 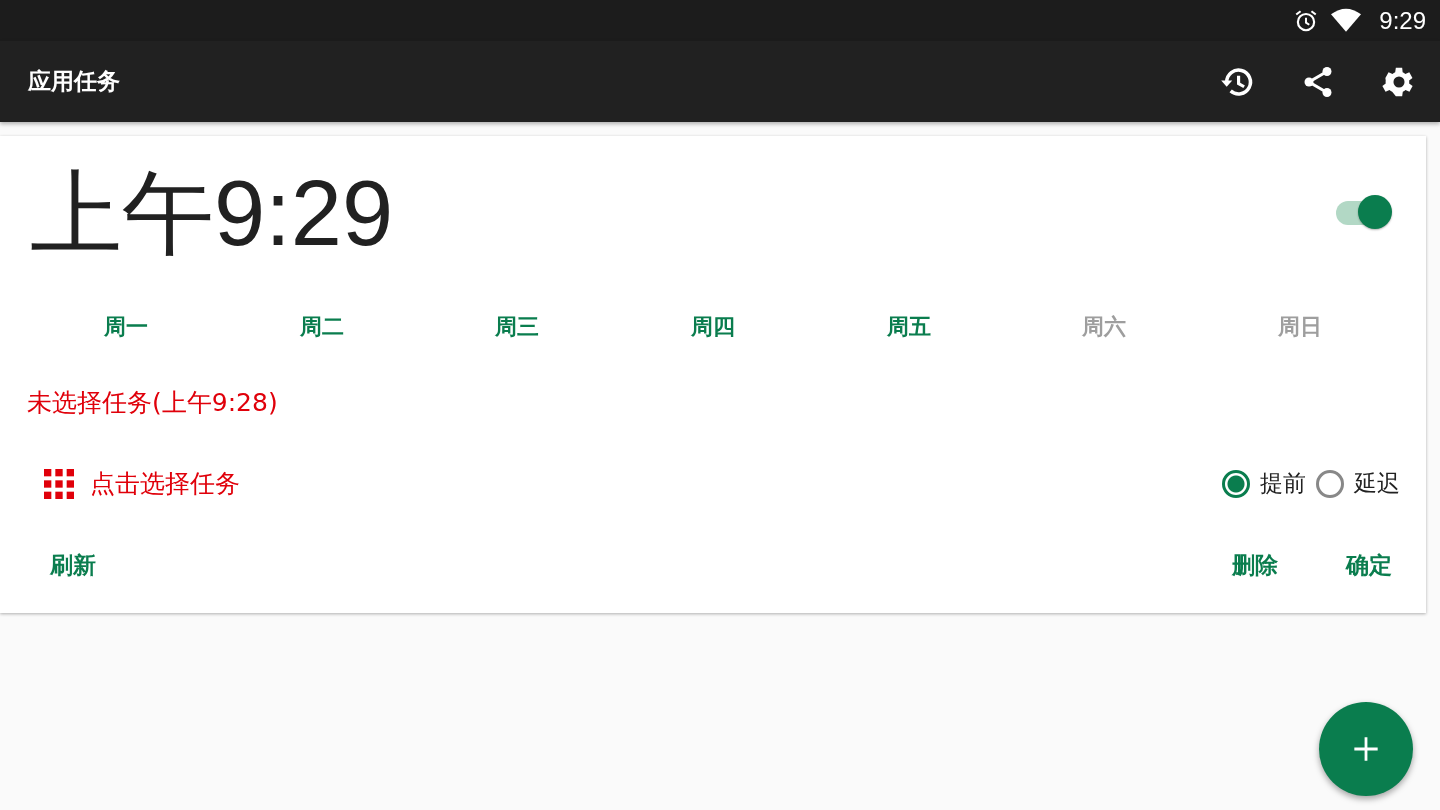 I want to click on clock-time: 9:29, so click(x=1402, y=20).